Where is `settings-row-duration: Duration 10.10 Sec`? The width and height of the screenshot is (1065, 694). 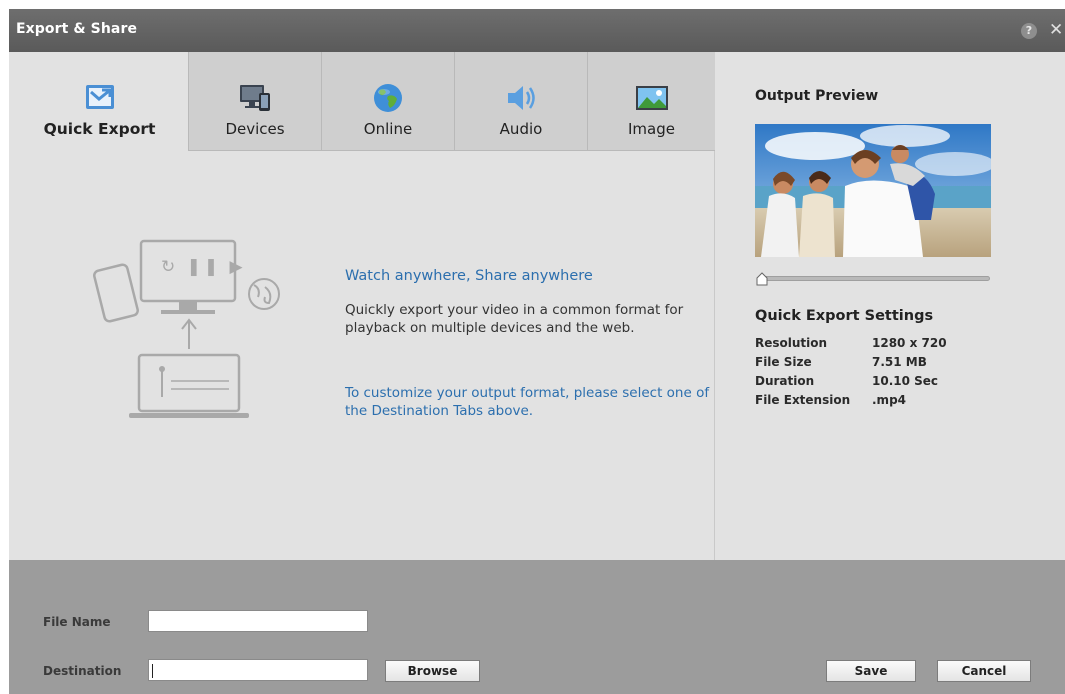 settings-row-duration: Duration 10.10 Sec is located at coordinates (875, 383).